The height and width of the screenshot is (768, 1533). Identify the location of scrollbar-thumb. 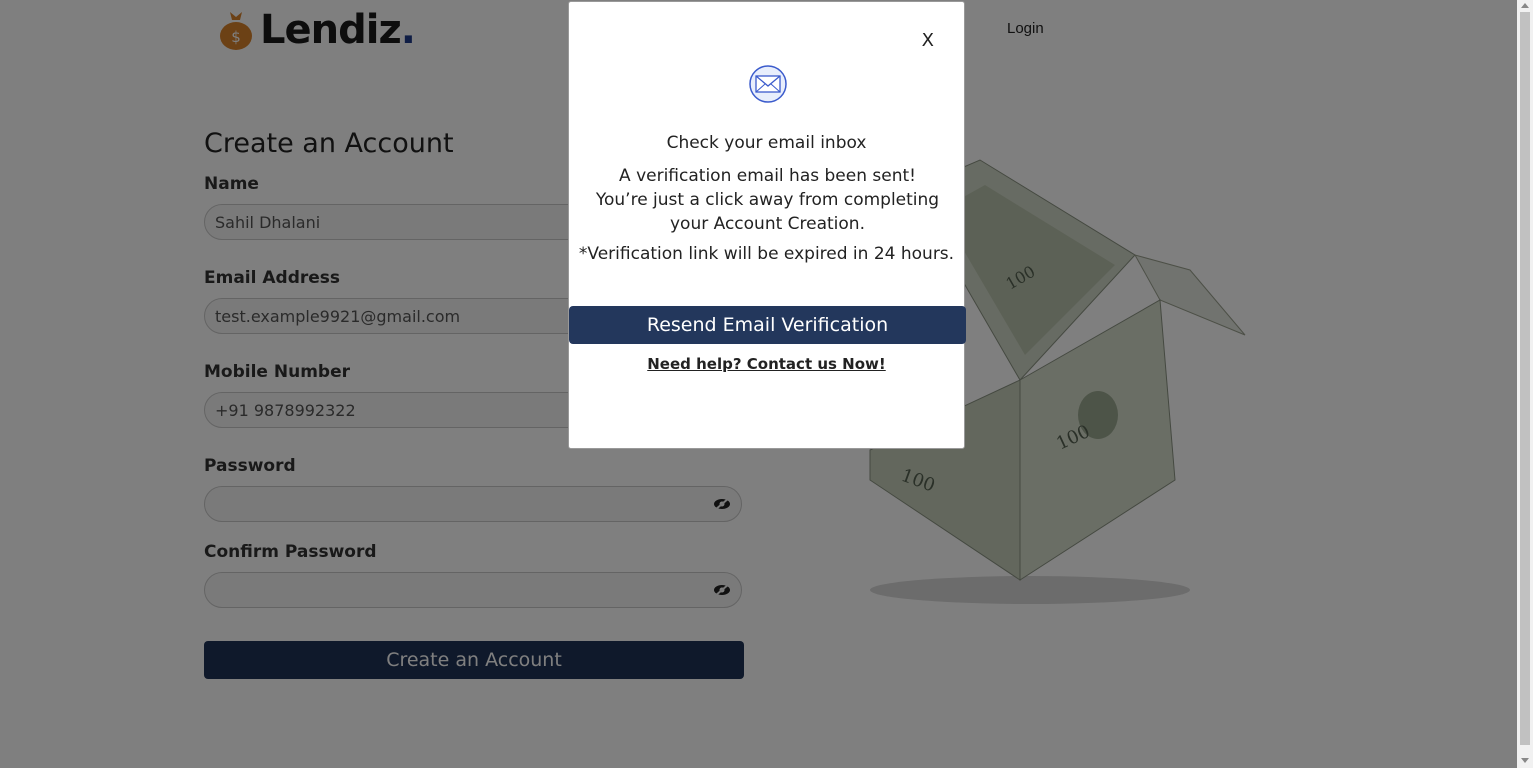
(1525, 378).